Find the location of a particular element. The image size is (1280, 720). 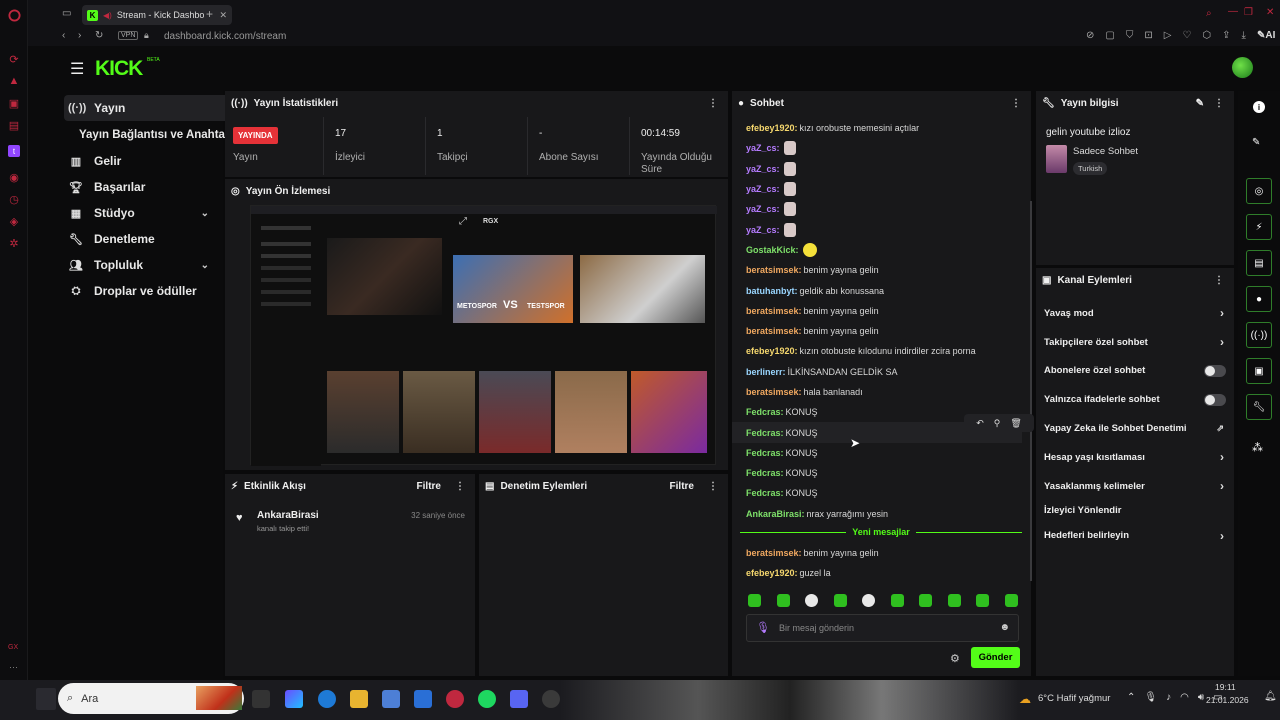

nav-item-denetleme: 🔧︎ Denetleme is located at coordinates (125, 239).